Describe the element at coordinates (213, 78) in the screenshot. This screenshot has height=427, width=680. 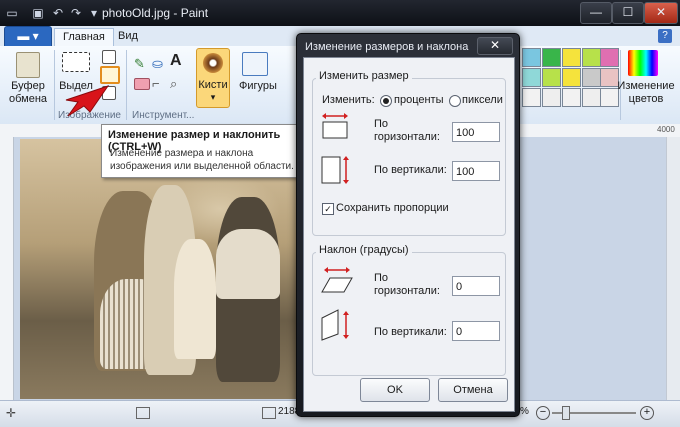
I see `brushes-button: Кисти ▾` at that location.